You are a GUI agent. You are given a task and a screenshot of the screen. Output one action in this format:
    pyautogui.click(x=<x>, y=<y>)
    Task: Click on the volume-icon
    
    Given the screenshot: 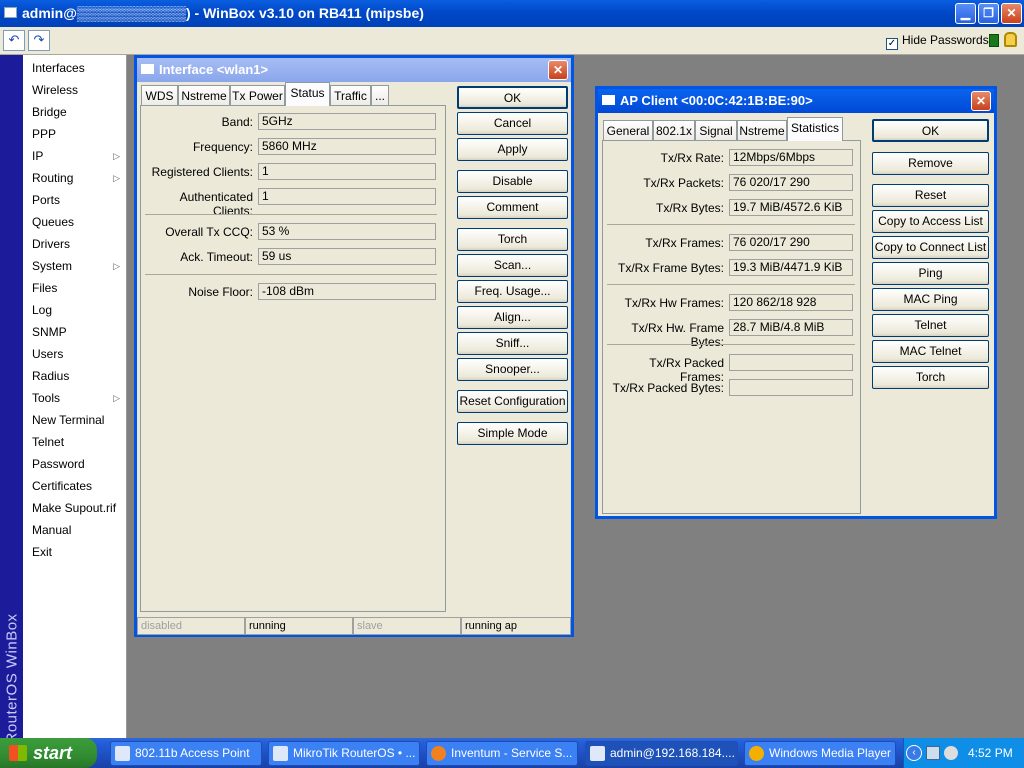 What is the action you would take?
    pyautogui.click(x=951, y=753)
    